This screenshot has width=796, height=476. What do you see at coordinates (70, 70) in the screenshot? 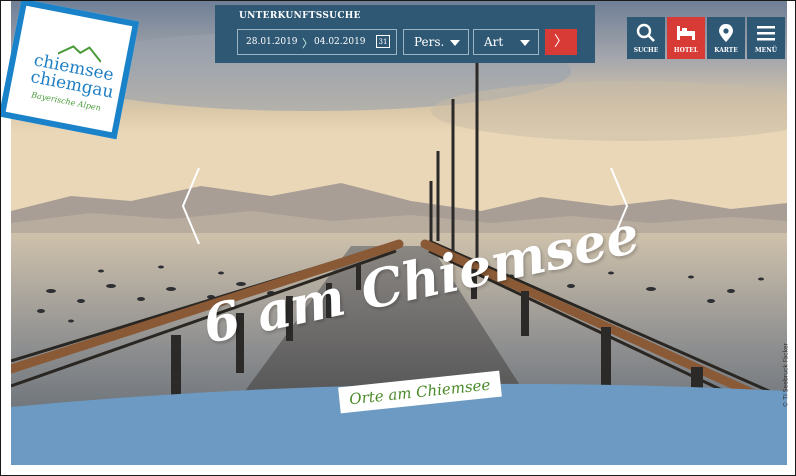
I see `site-logo: chiemsee chiemgau Bayerische Alpen` at bounding box center [70, 70].